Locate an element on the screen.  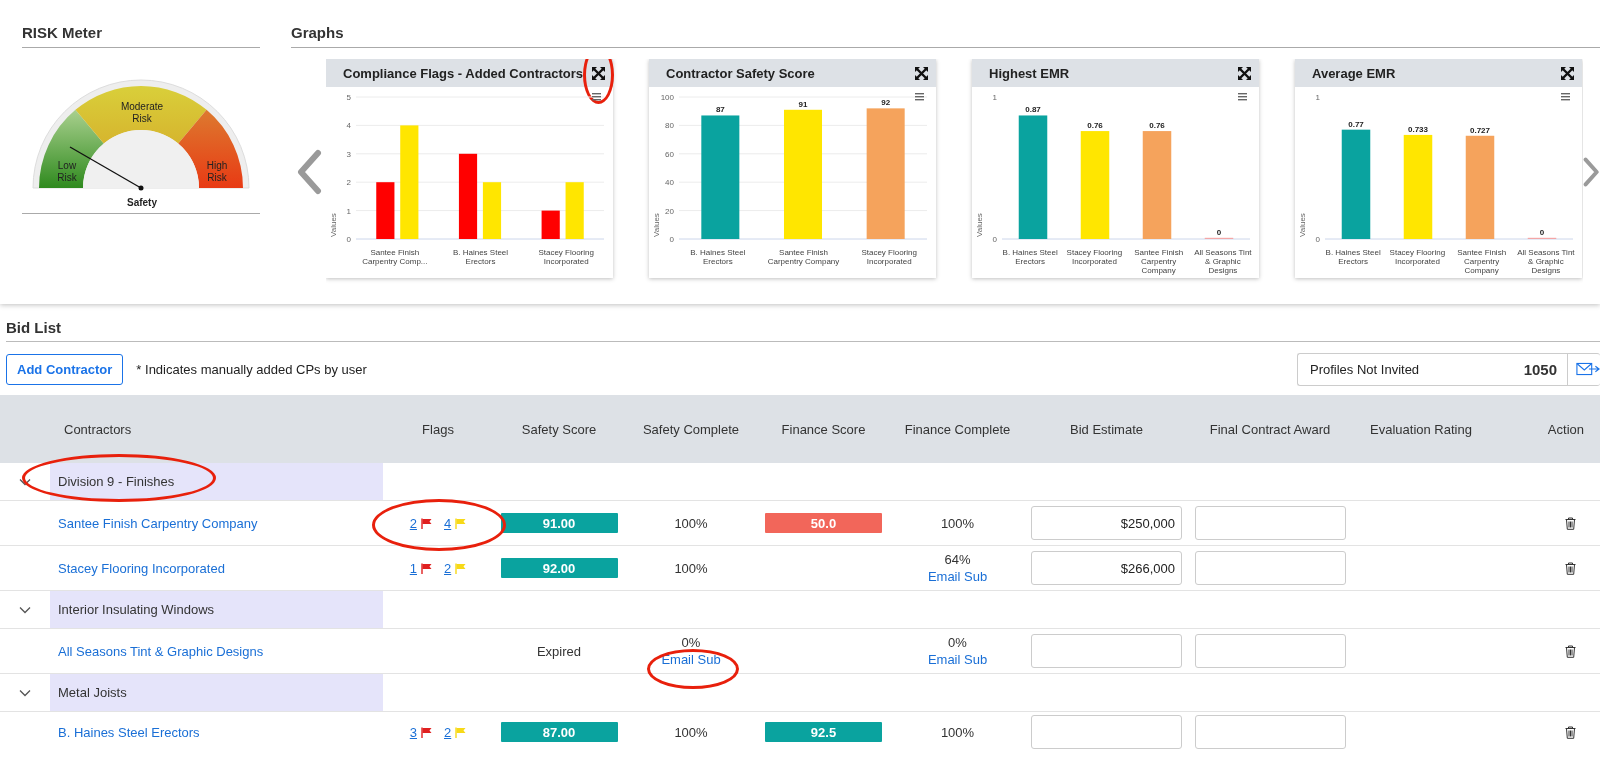
data-label: 0.76 is located at coordinates (1157, 126).